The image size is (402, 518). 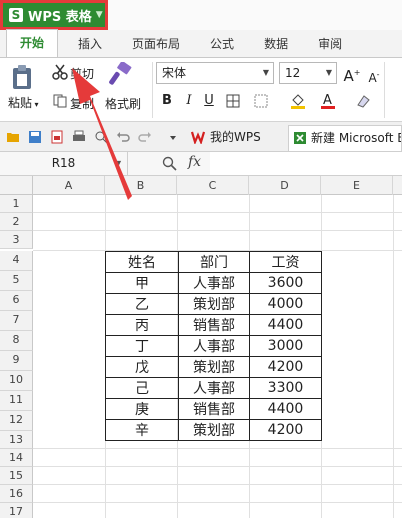 What do you see at coordinates (16, 440) in the screenshot?
I see `row-header-13: 13` at bounding box center [16, 440].